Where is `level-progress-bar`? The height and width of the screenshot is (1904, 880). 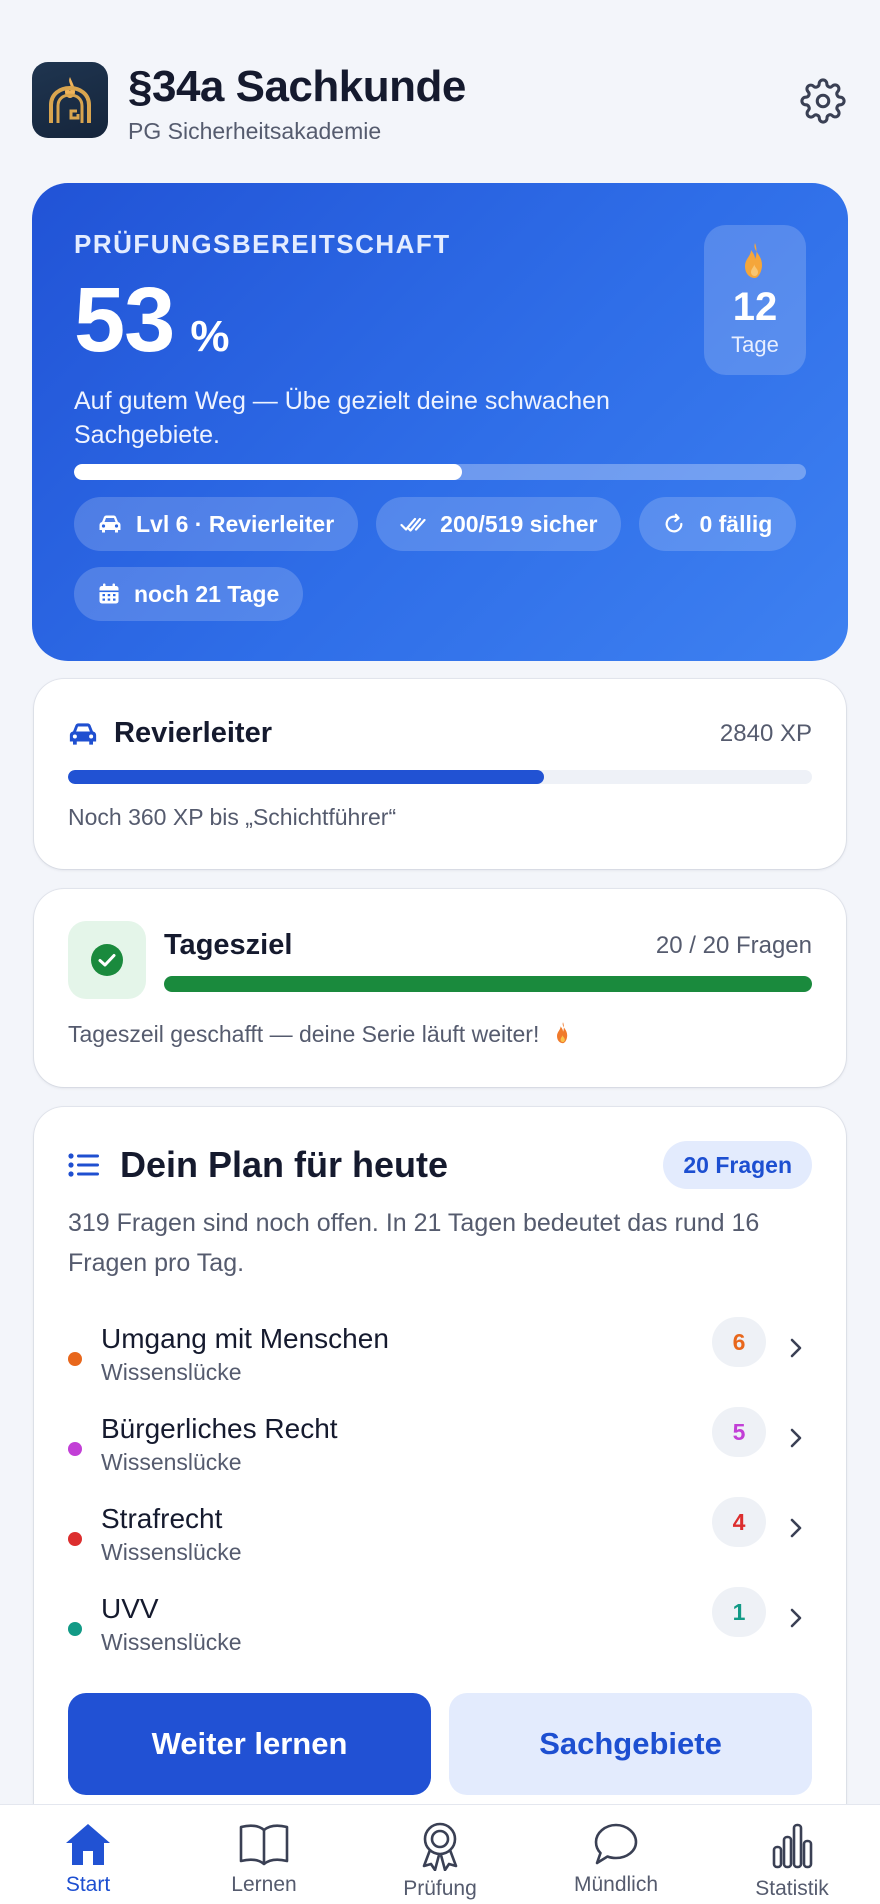
level-progress-bar is located at coordinates (440, 777).